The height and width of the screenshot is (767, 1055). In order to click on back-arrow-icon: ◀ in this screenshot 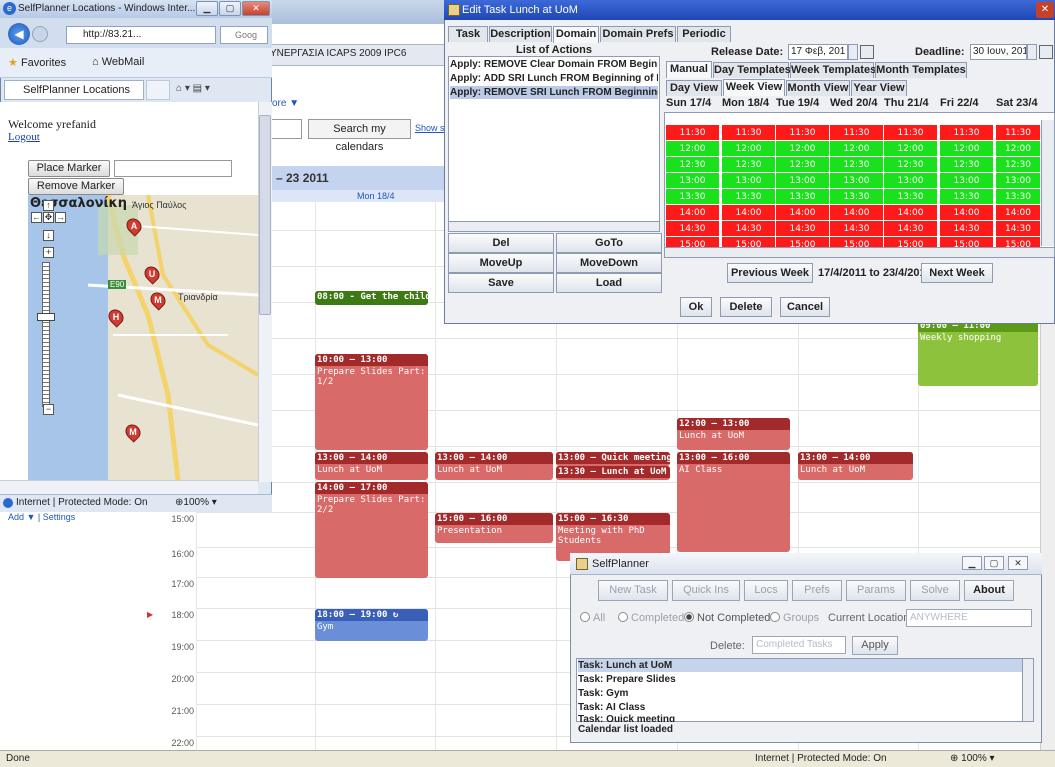, I will do `click(19, 34)`.